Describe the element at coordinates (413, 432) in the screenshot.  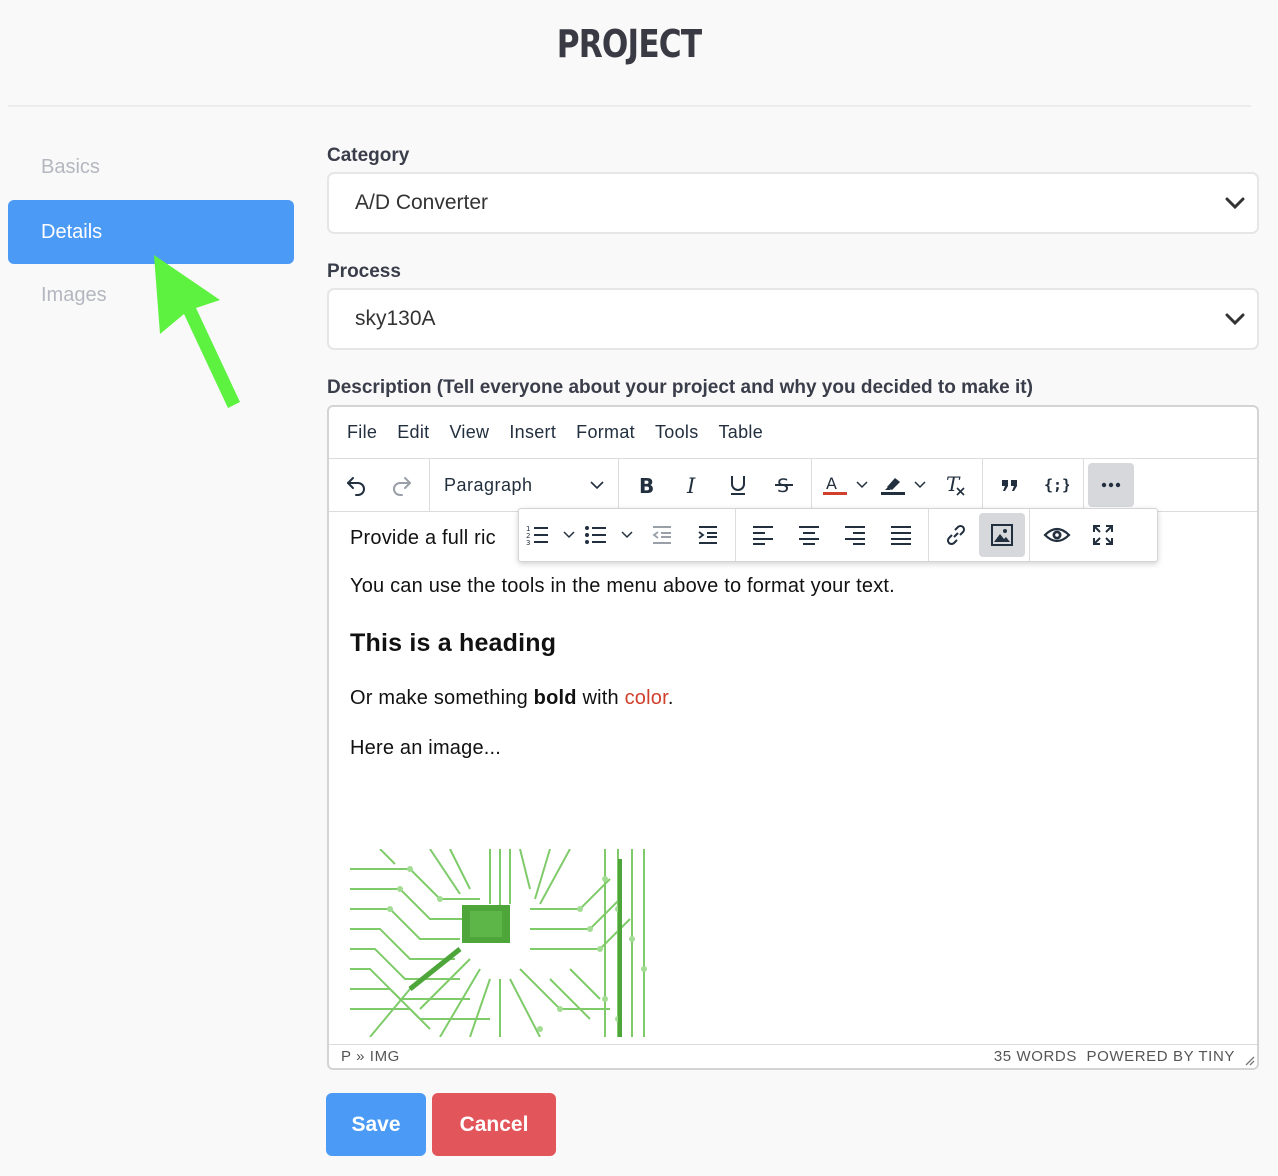
I see `menu-edit: Edit` at that location.